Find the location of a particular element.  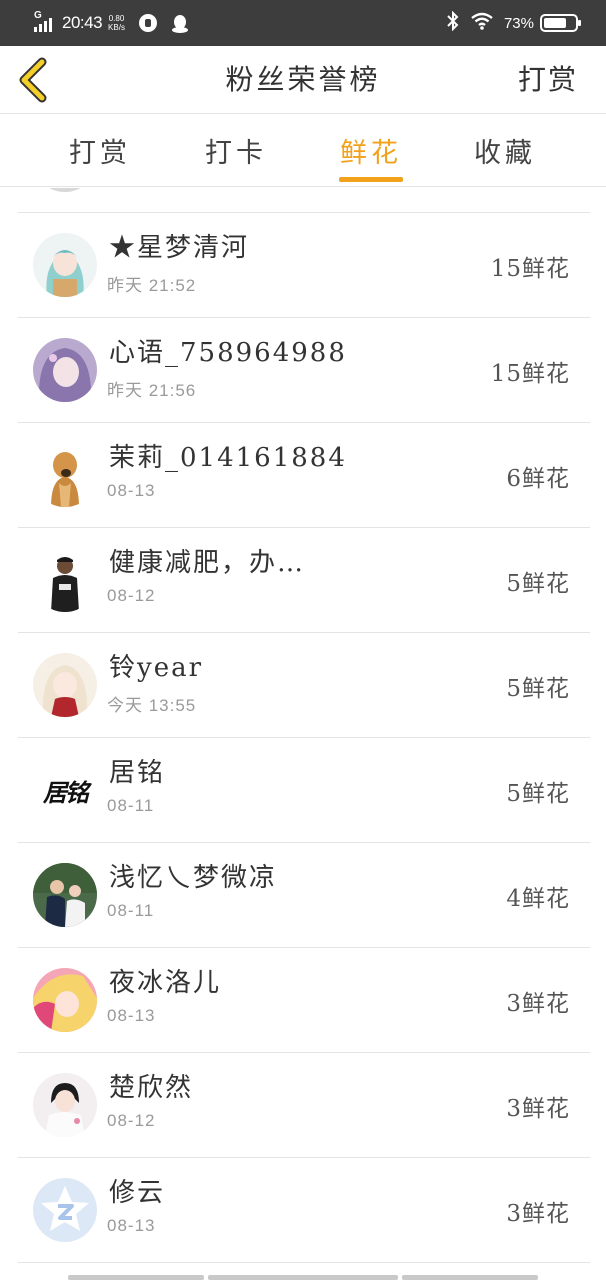

list-item: 楚欣然 08-12 3鲜花 is located at coordinates (304, 1105).